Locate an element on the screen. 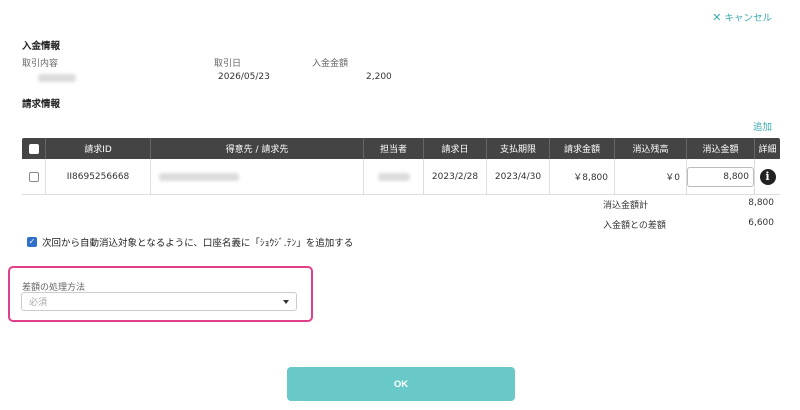 This screenshot has width=800, height=410. redacted-staff is located at coordinates (393, 176).